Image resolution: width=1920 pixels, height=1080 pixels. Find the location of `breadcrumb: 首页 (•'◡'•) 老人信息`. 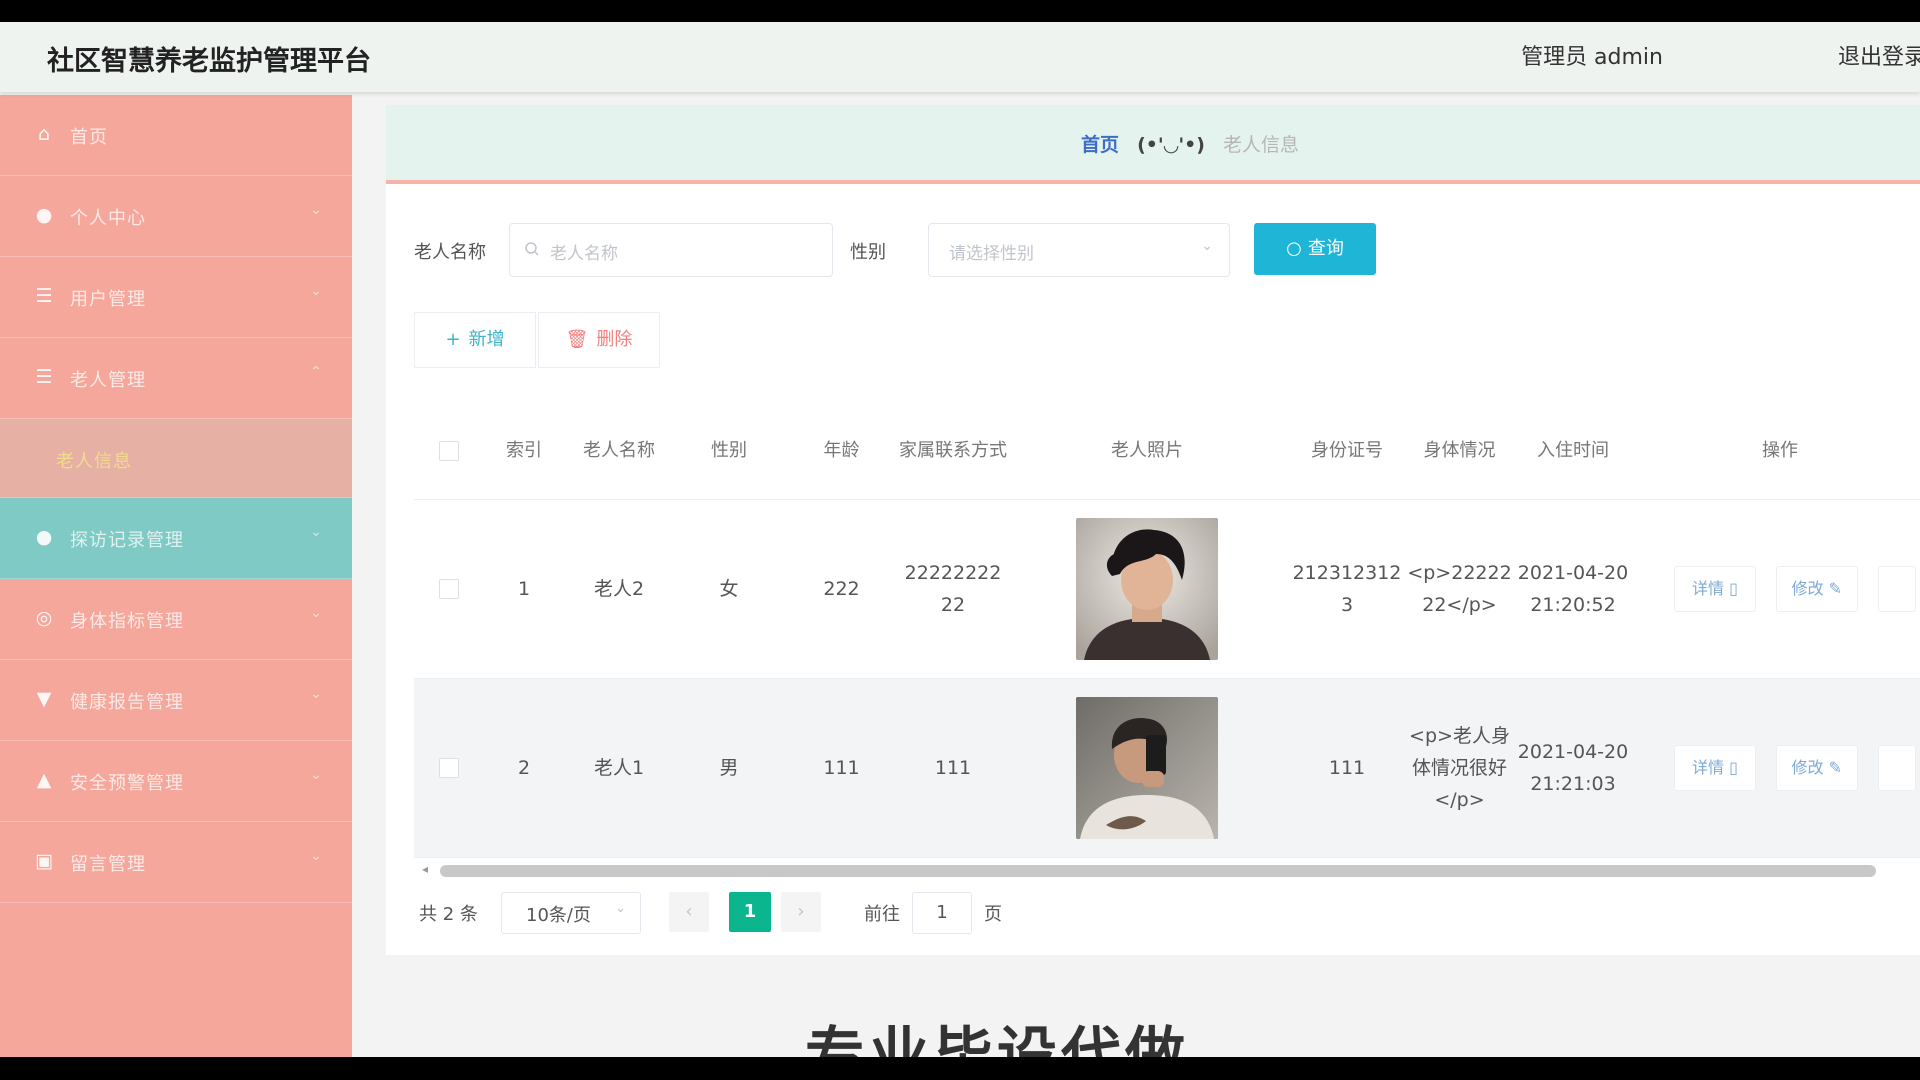

breadcrumb: 首页 (•'◡'•) 老人信息 is located at coordinates (1190, 143).